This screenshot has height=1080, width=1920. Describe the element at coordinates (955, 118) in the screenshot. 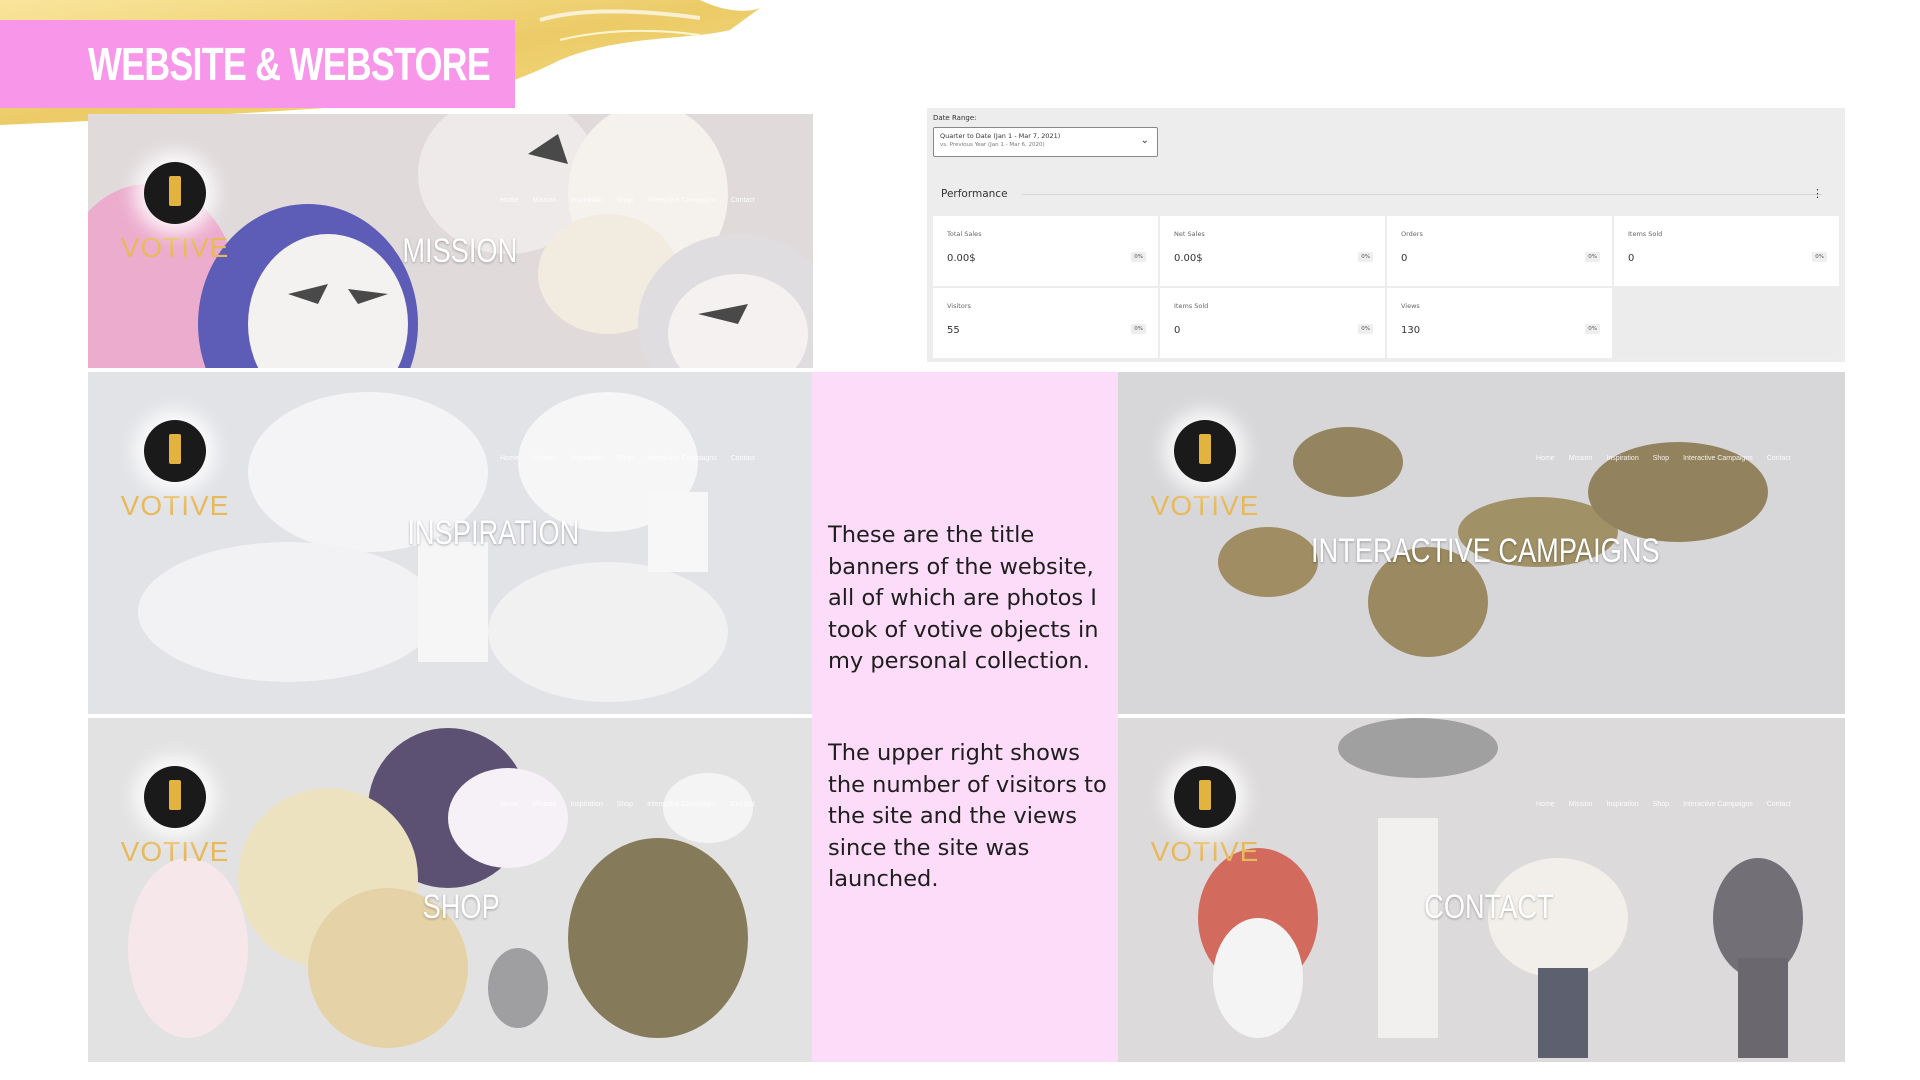

I see `date-range-label: Date Range:` at that location.